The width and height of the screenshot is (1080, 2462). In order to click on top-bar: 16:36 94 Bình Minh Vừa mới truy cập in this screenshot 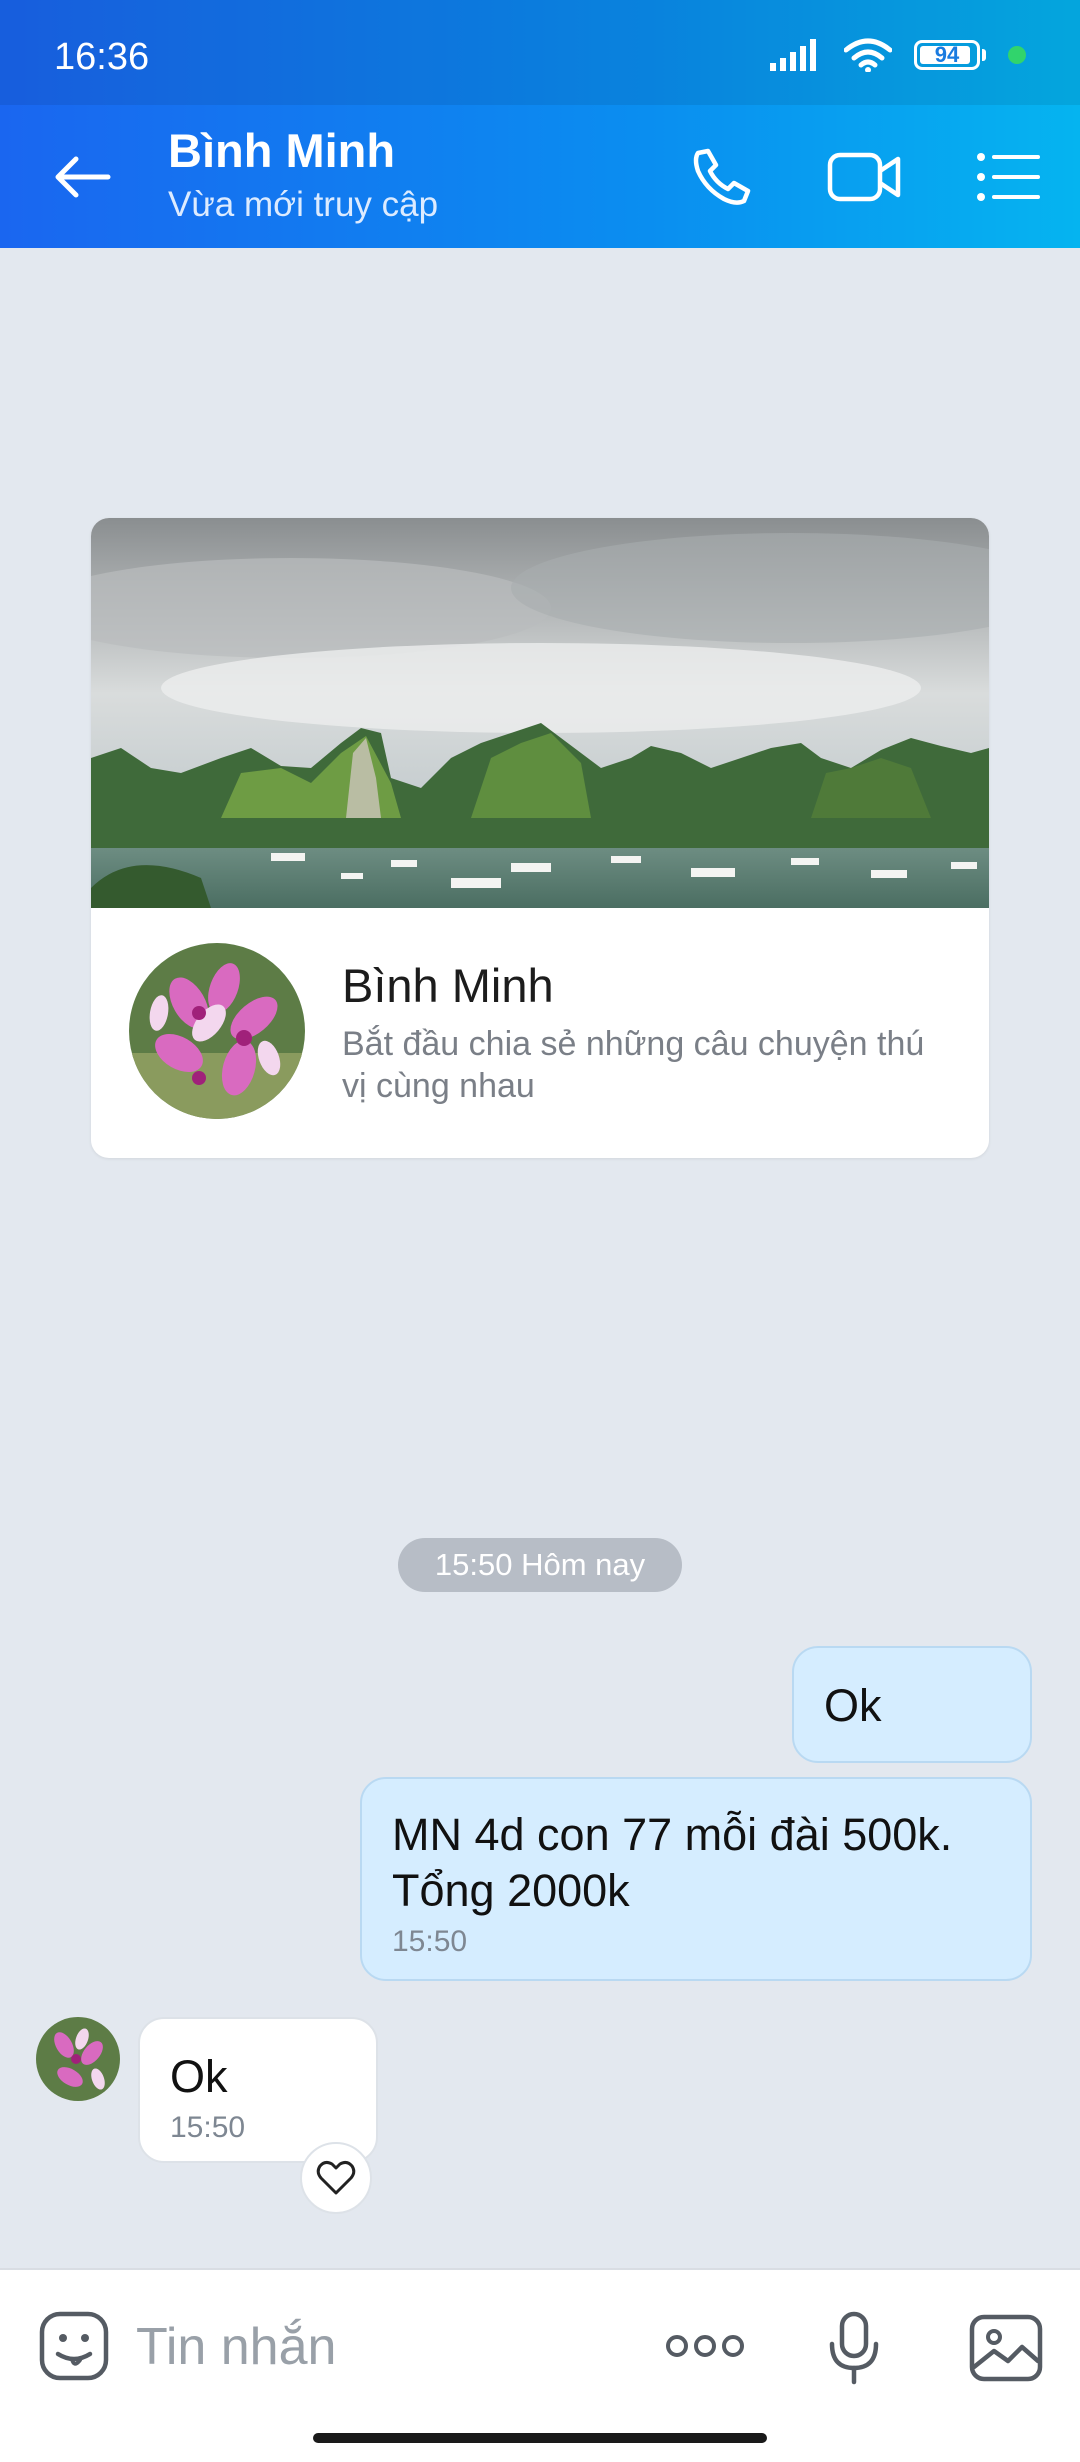, I will do `click(540, 124)`.